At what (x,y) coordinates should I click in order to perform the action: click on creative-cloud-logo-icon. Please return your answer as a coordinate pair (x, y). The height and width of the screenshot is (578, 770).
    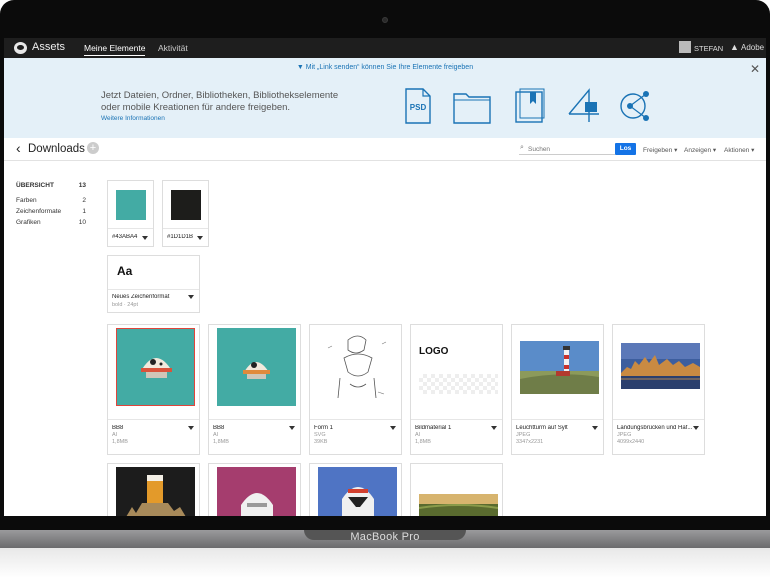
    Looking at the image, I should click on (20, 48).